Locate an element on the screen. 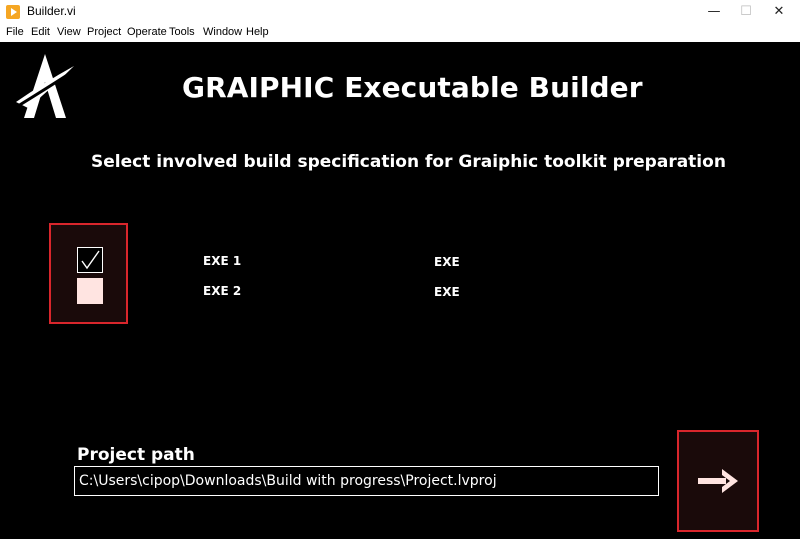 This screenshot has height=539, width=800. arrow-right-icon is located at coordinates (718, 481).